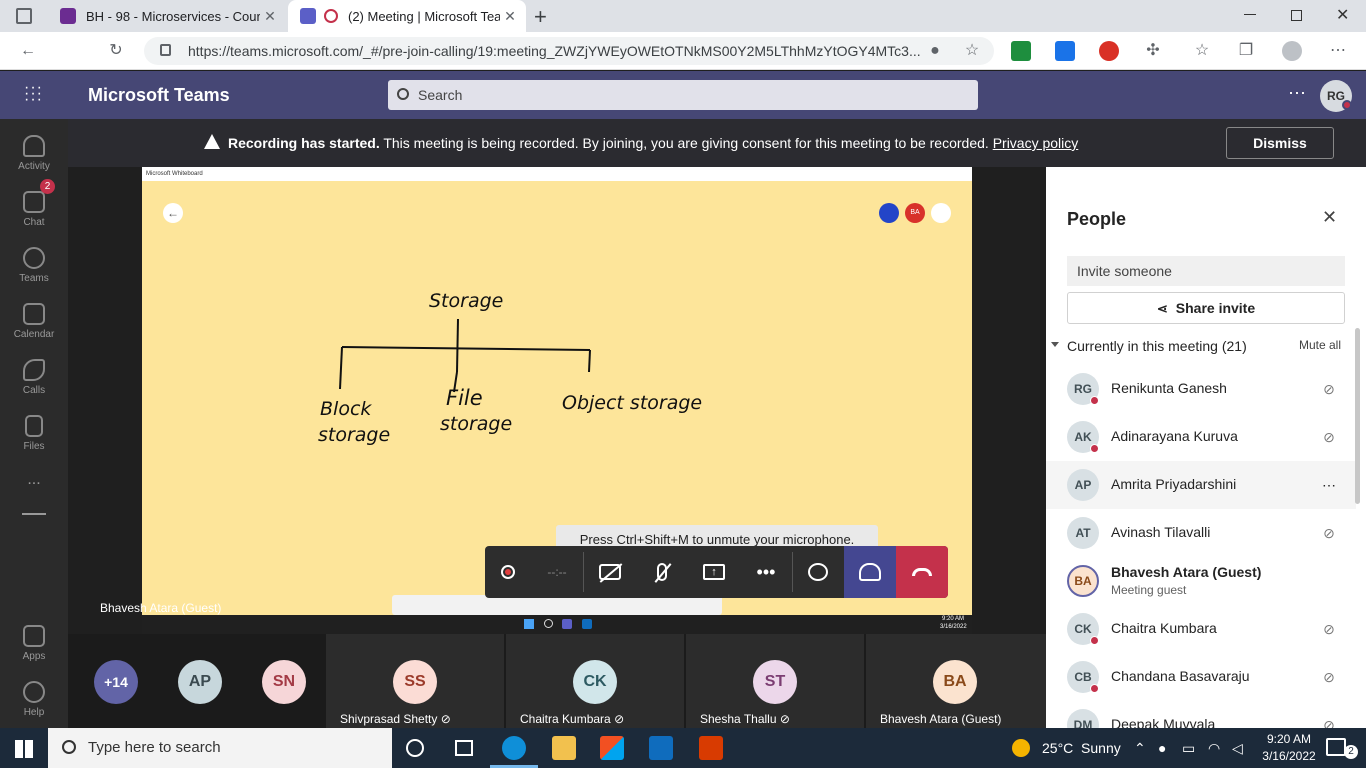 The image size is (1366, 768). What do you see at coordinates (34, 209) in the screenshot?
I see `rail-item-chat: Chat 2` at bounding box center [34, 209].